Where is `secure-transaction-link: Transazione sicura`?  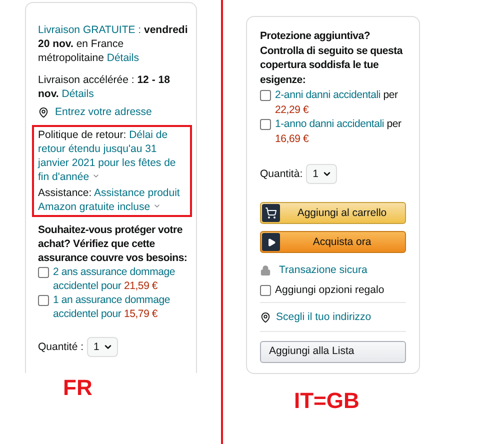
secure-transaction-link: Transazione sicura is located at coordinates (323, 270).